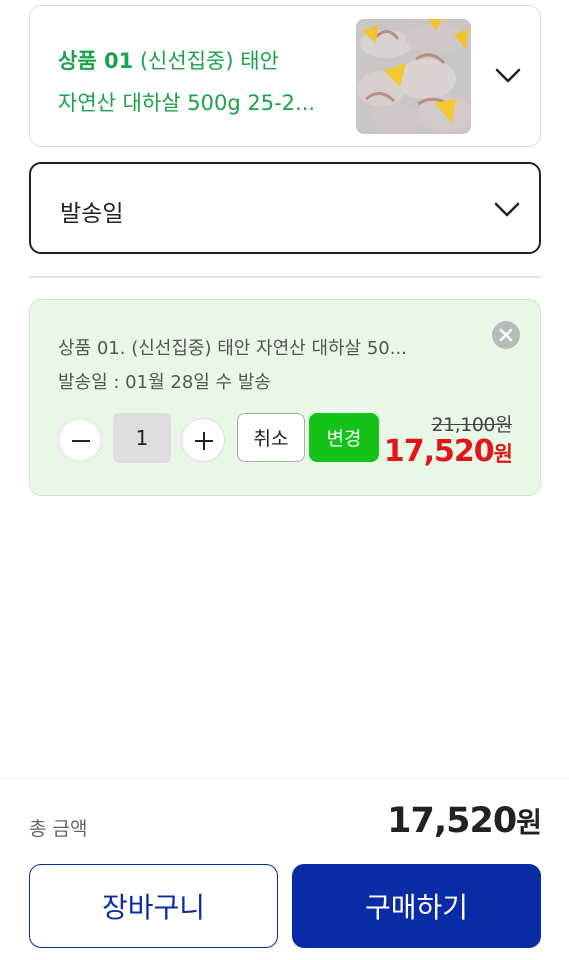 The width and height of the screenshot is (569, 960). What do you see at coordinates (503, 454) in the screenshot?
I see `sale-price-unit: 원` at bounding box center [503, 454].